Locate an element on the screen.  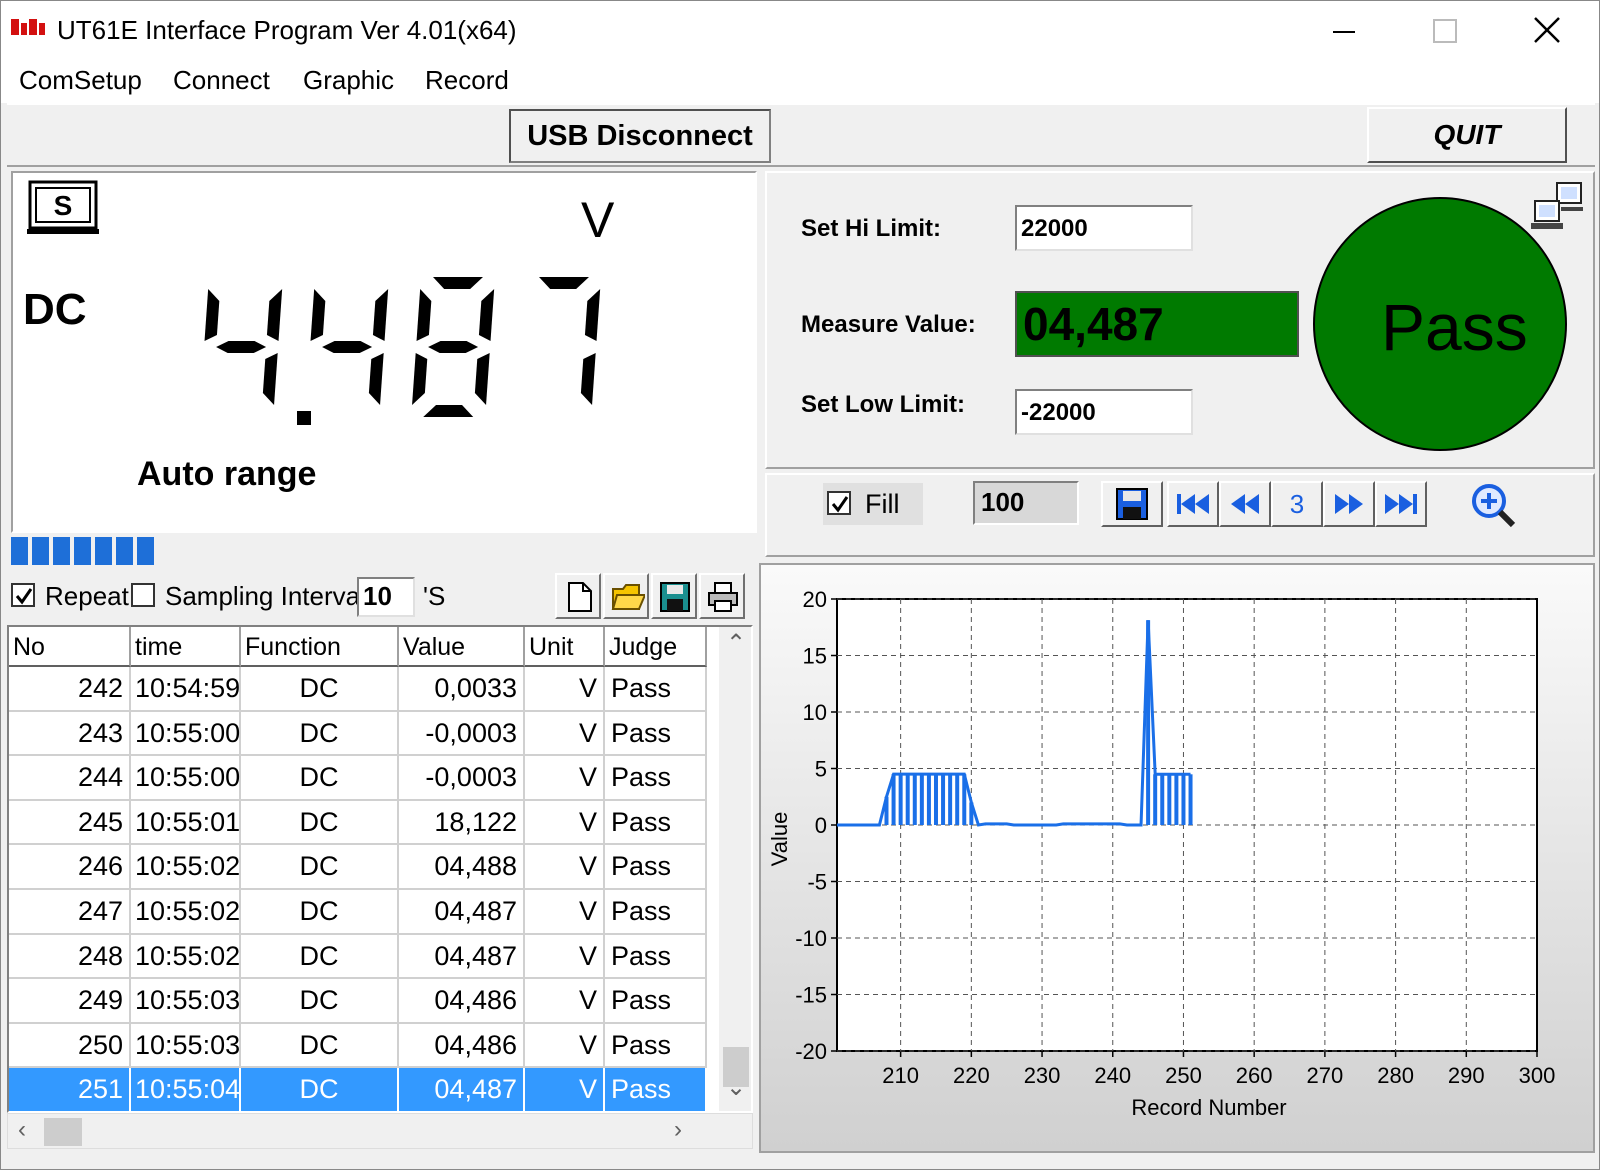
sampling-interval-checkbox is located at coordinates (143, 595).